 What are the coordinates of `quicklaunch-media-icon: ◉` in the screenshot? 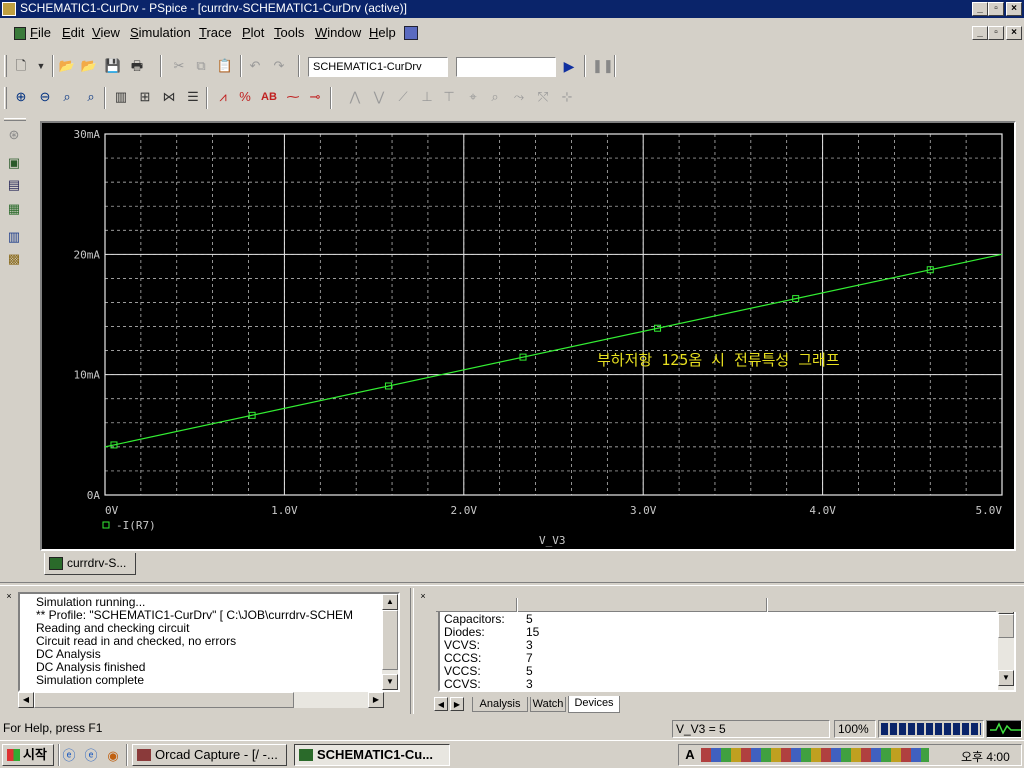 It's located at (113, 756).